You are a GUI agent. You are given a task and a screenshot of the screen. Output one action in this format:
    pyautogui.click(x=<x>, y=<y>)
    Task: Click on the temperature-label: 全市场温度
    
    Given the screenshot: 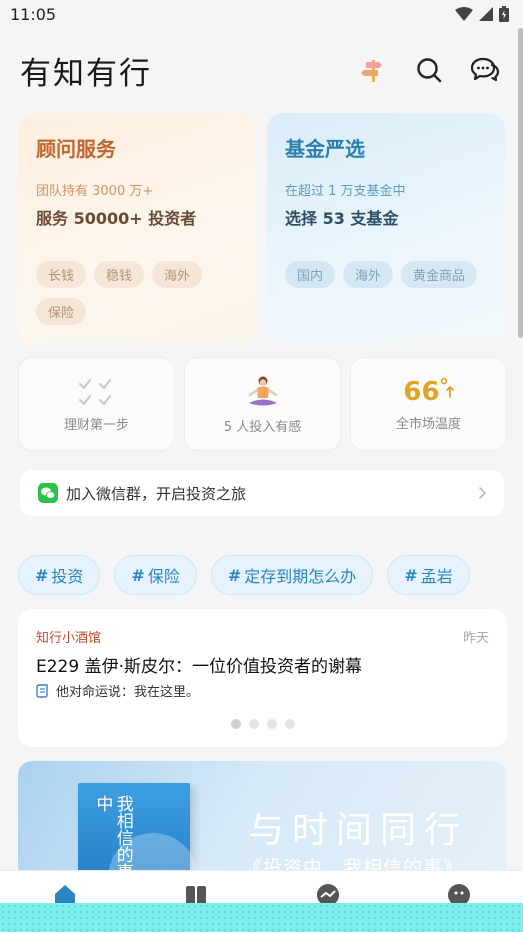 What is the action you would take?
    pyautogui.click(x=428, y=424)
    